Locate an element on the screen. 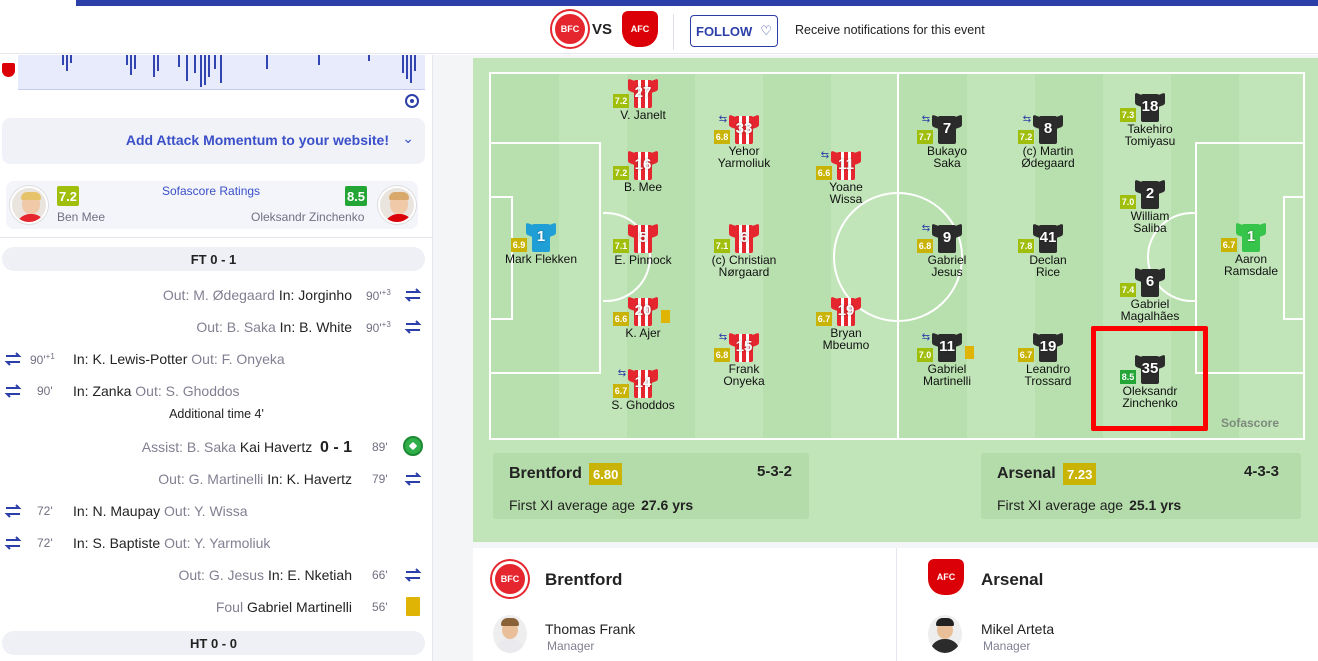  event-sub-ghoddos: 90' In: Zanka Out: S. Ghoddos is located at coordinates (216, 391).